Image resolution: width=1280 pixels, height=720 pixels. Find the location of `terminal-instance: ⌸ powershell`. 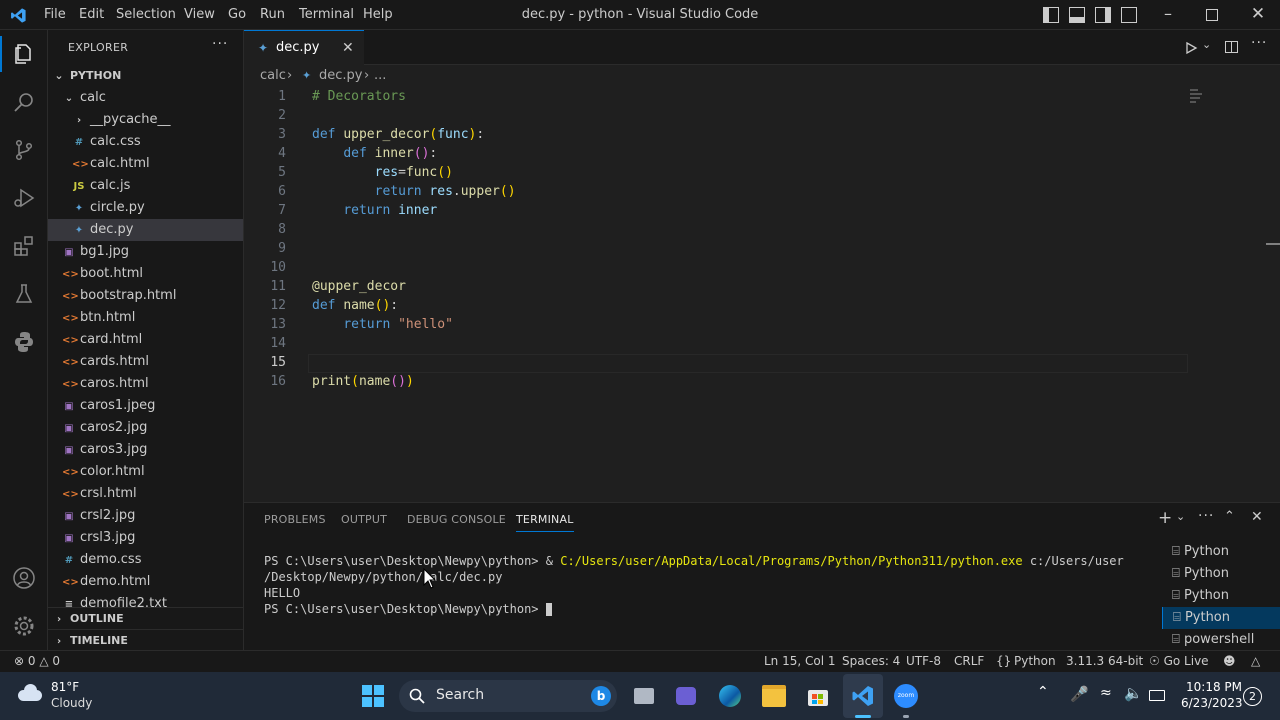

terminal-instance: ⌸ powershell is located at coordinates (1221, 640).